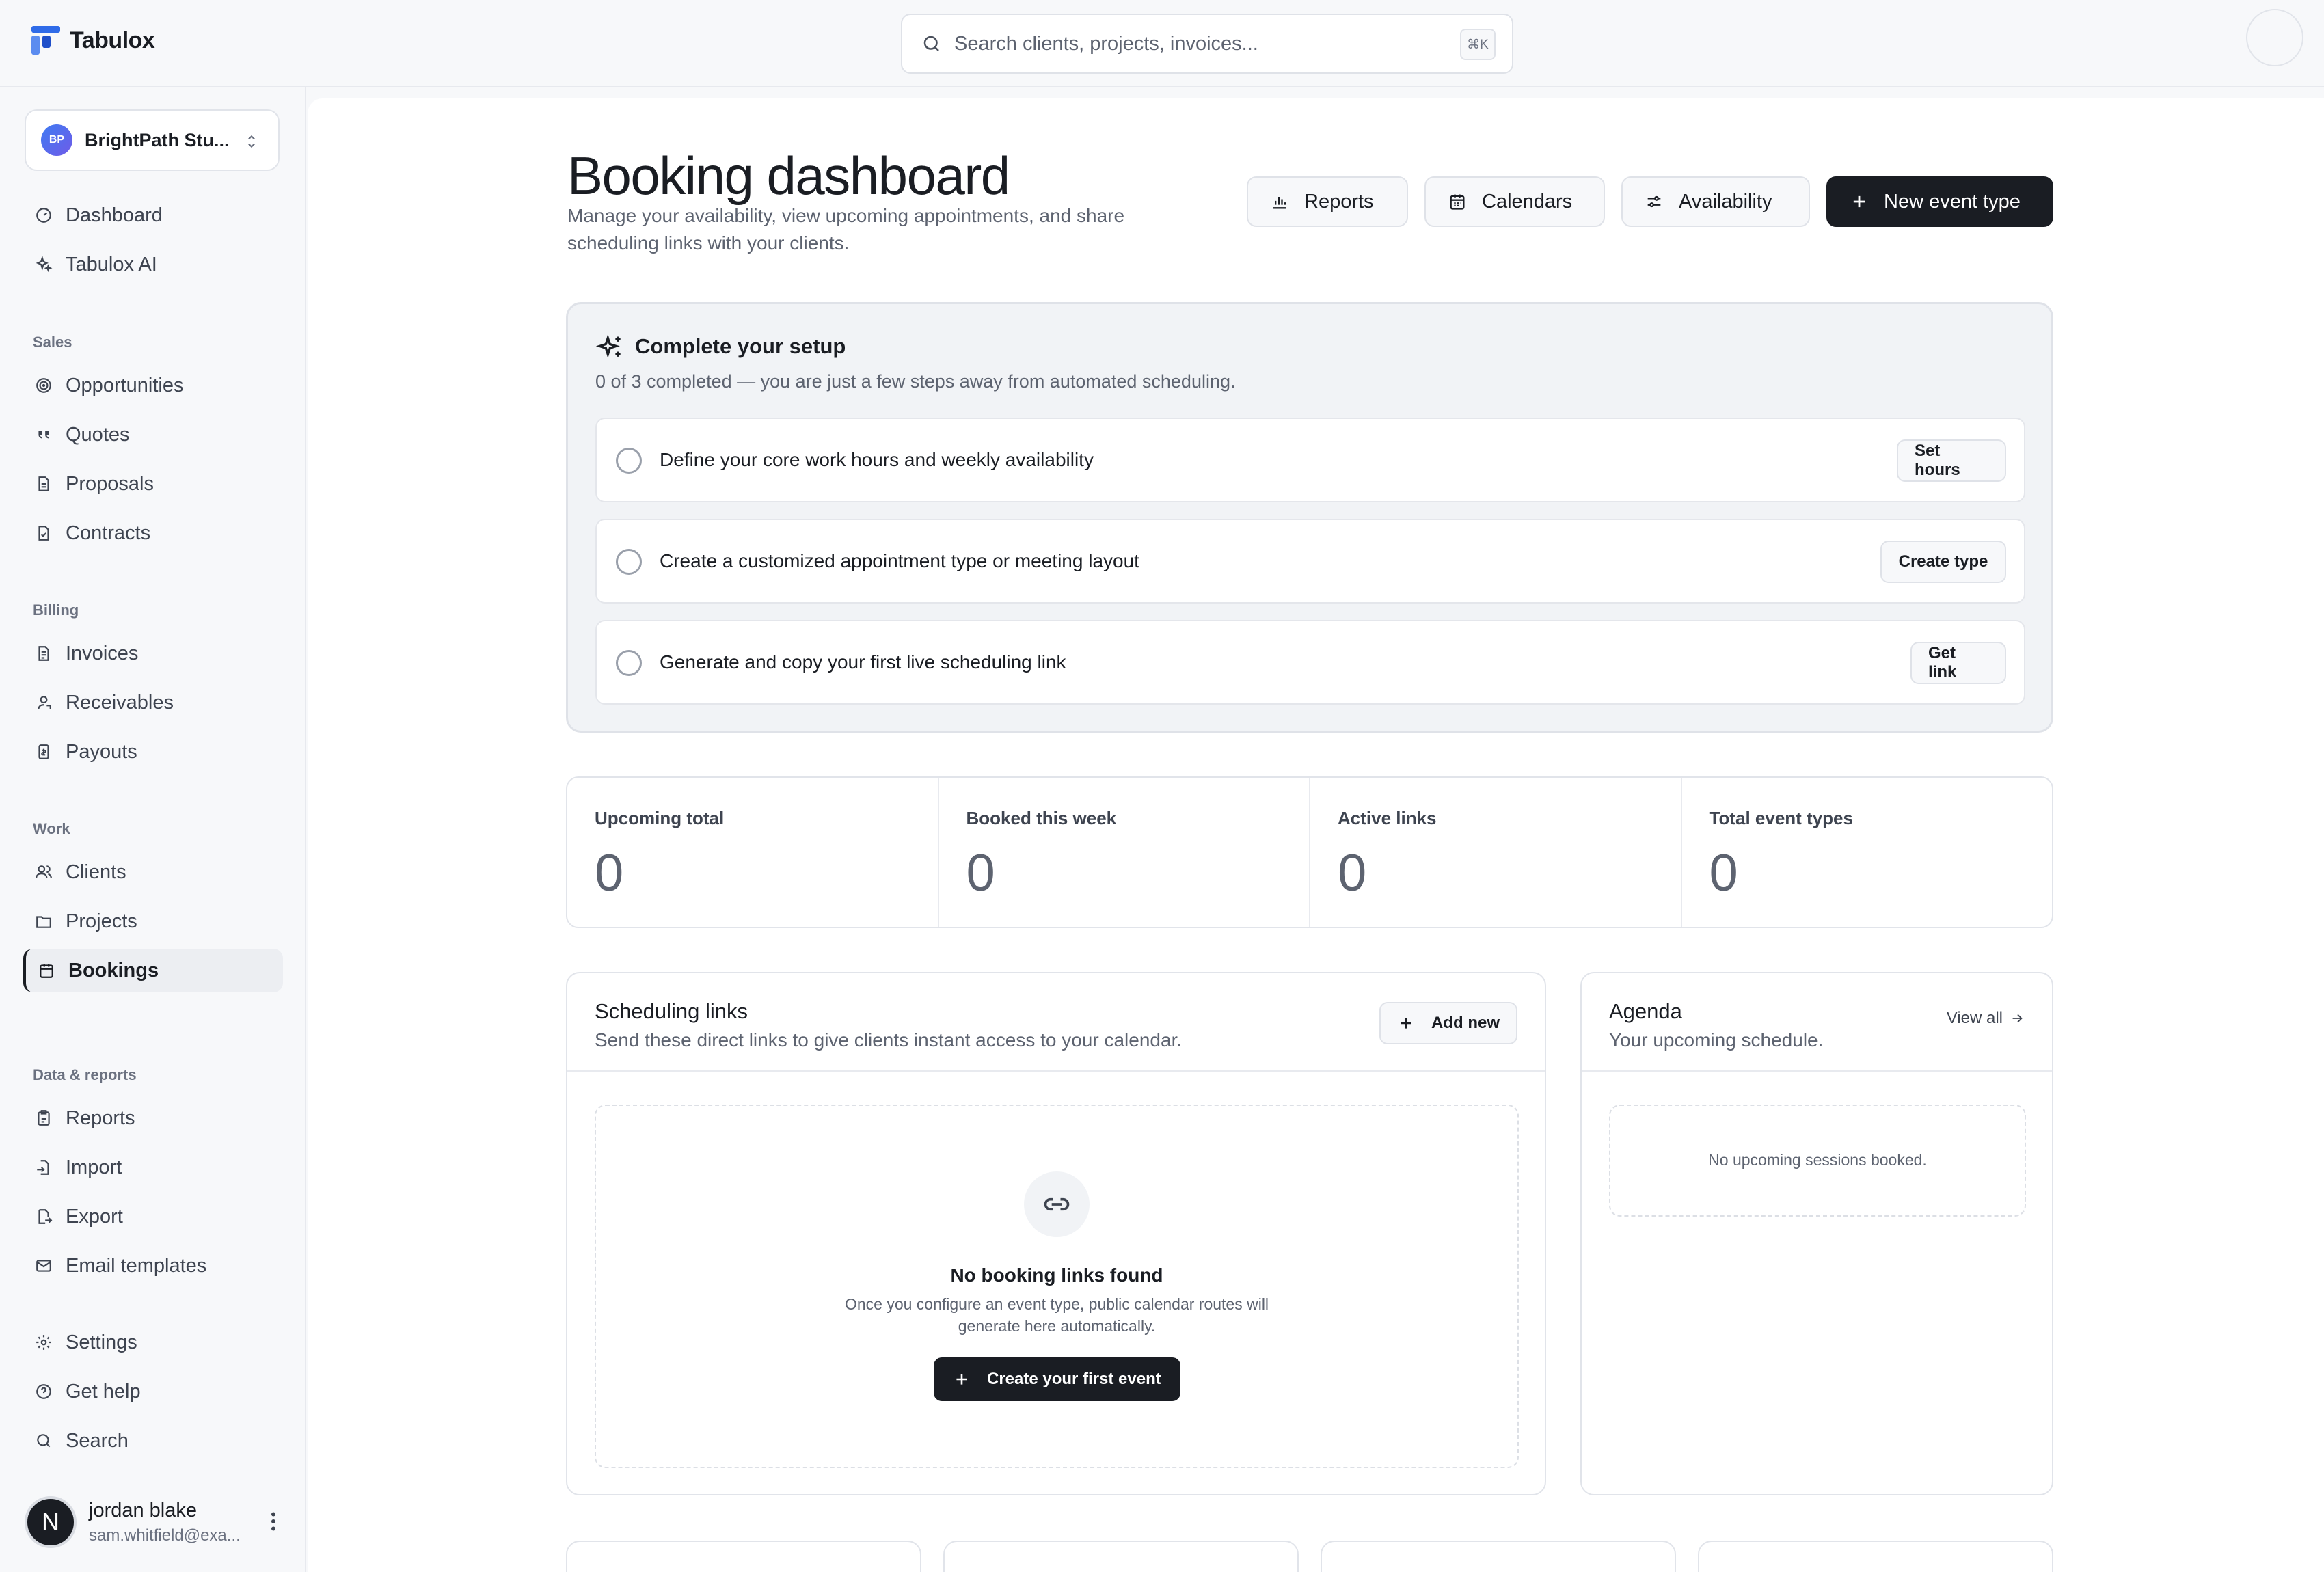 This screenshot has width=2324, height=1572. I want to click on sidebar-item-search: Search, so click(153, 1441).